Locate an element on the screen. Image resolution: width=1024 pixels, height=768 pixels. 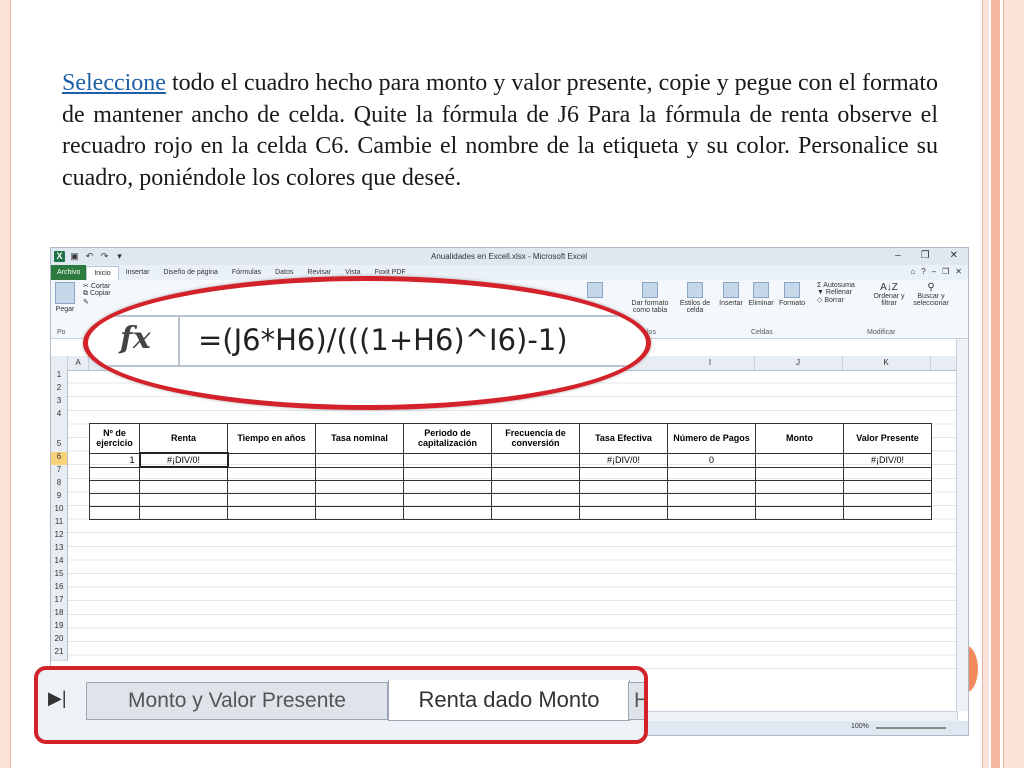
row-header: 18 is located at coordinates (59, 615).